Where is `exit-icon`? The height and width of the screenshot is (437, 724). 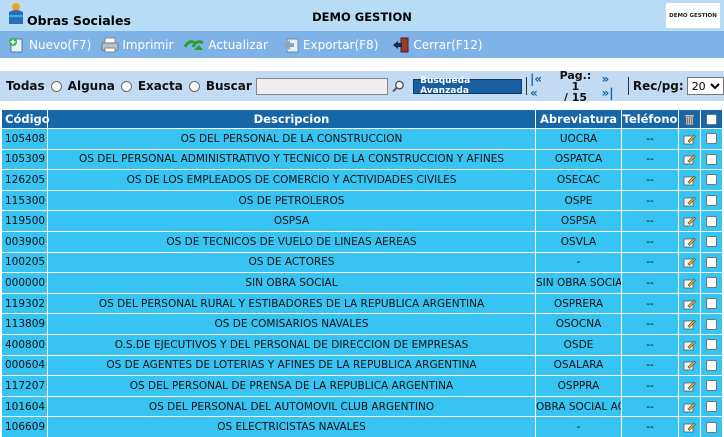
exit-icon is located at coordinates (401, 44).